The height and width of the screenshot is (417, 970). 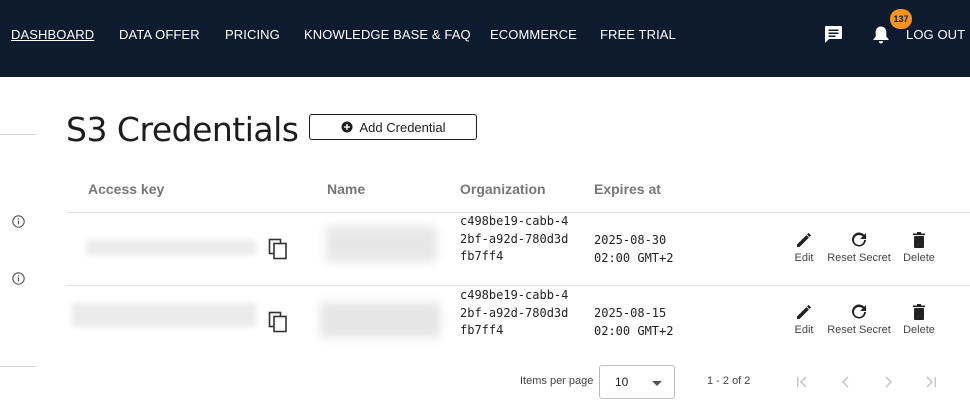 What do you see at coordinates (518, 285) in the screenshot?
I see `table-divider` at bounding box center [518, 285].